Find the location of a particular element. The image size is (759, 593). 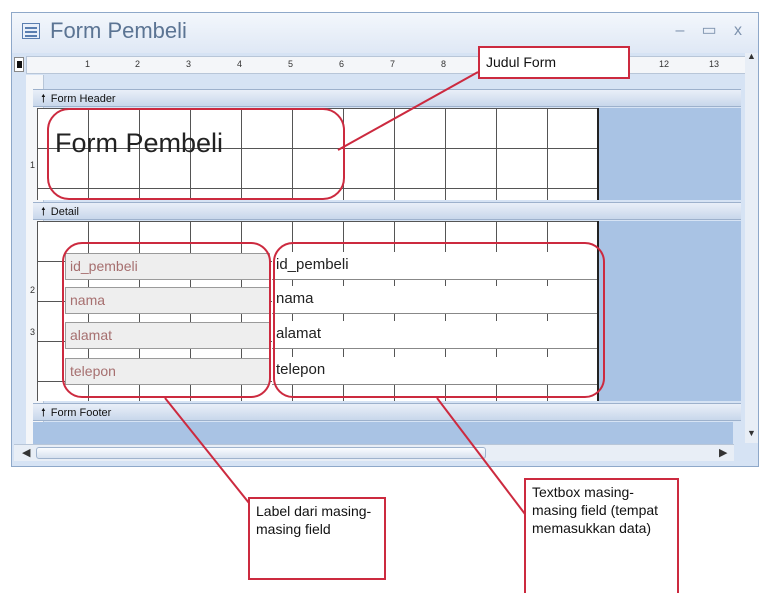

label-callout: Label dari masing-masing field is located at coordinates (317, 538).